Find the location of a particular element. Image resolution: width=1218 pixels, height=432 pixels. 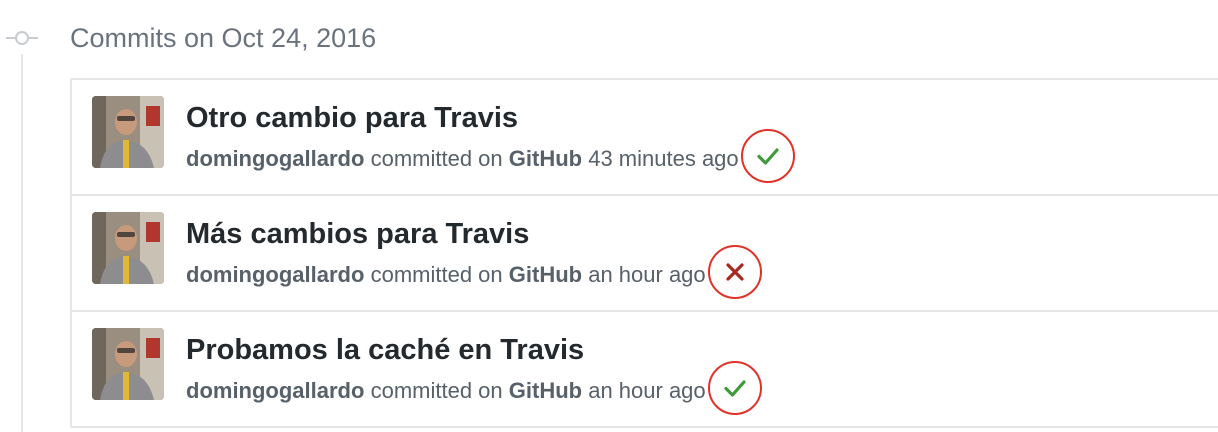

commit-node-icon is located at coordinates (22, 38).